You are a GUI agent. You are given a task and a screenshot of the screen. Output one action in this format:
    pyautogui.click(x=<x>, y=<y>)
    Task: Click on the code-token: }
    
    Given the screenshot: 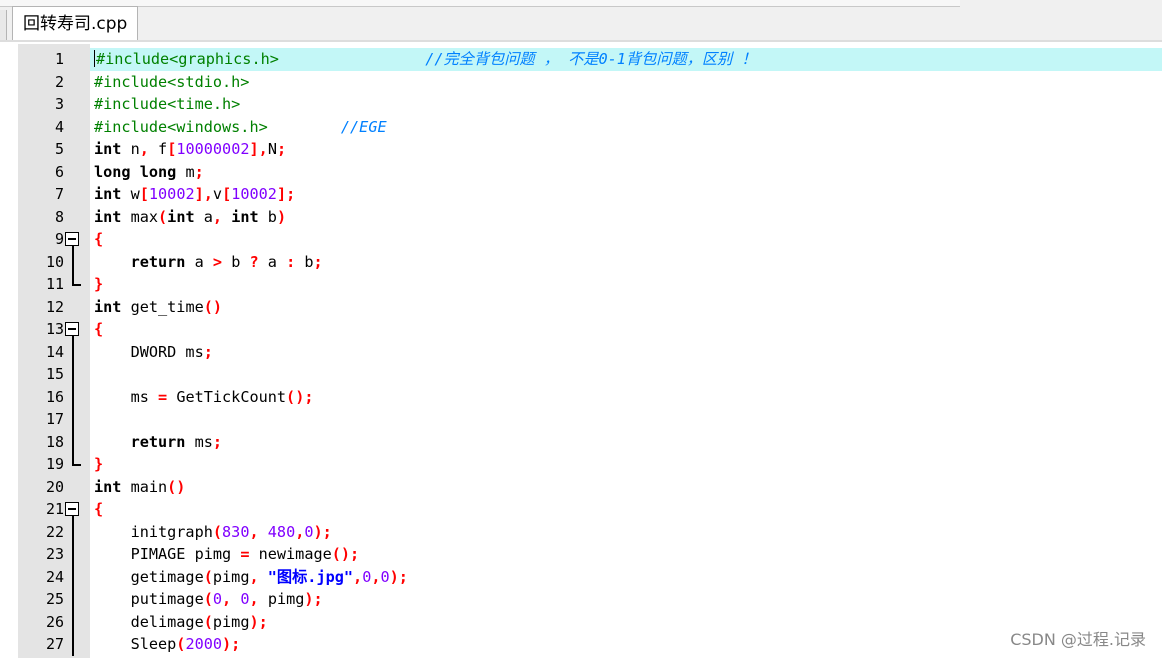 What is the action you would take?
    pyautogui.click(x=99, y=284)
    